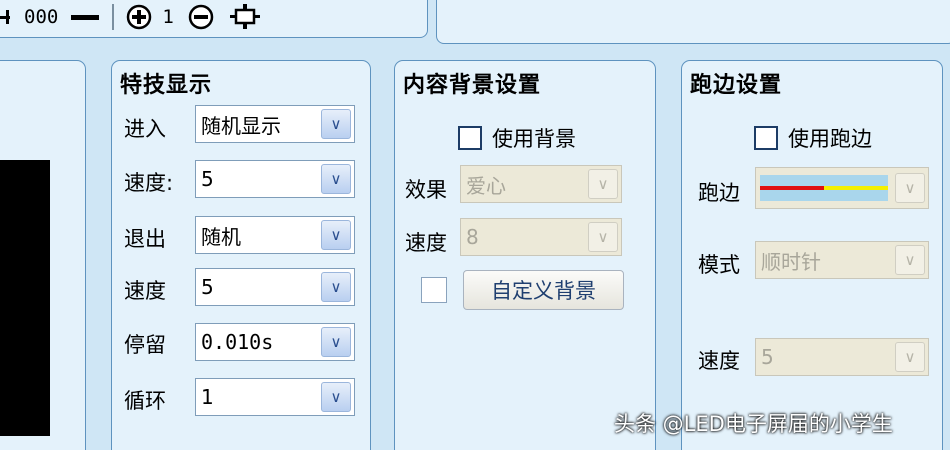  I want to click on exit-select: 随机 ∨, so click(275, 235).